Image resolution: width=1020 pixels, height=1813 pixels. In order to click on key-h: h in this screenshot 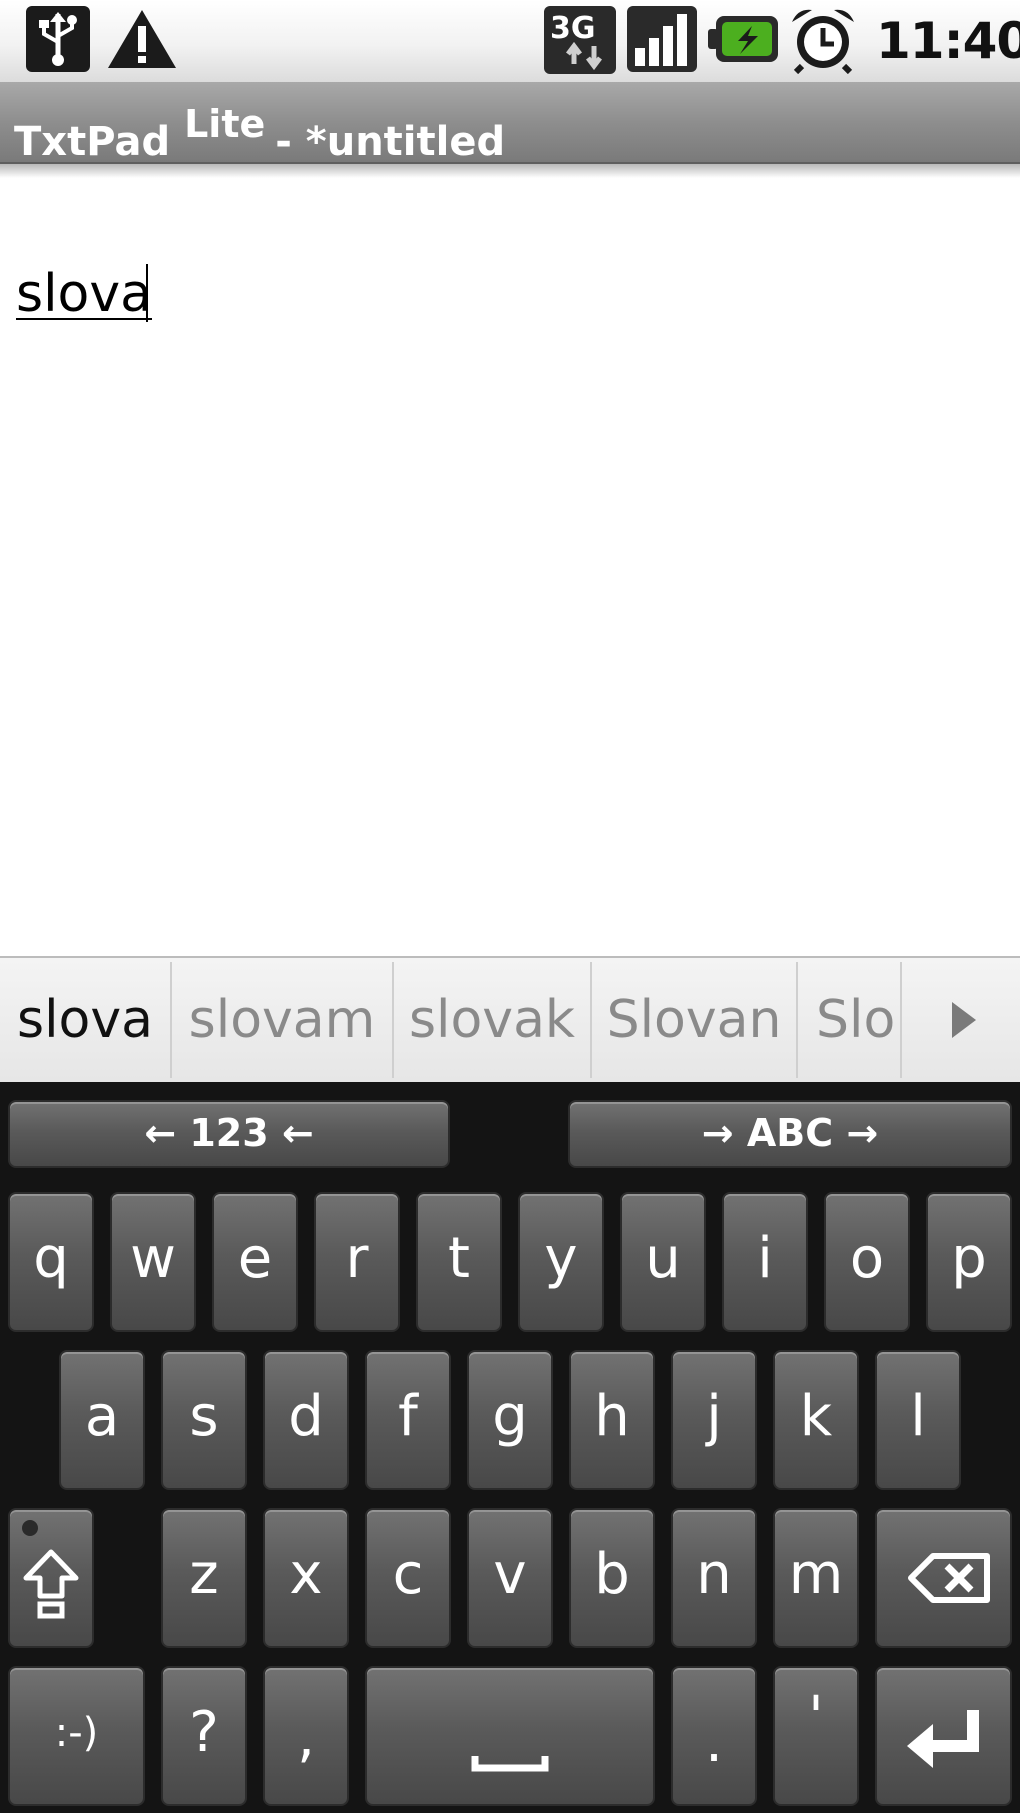, I will do `click(612, 1420)`.